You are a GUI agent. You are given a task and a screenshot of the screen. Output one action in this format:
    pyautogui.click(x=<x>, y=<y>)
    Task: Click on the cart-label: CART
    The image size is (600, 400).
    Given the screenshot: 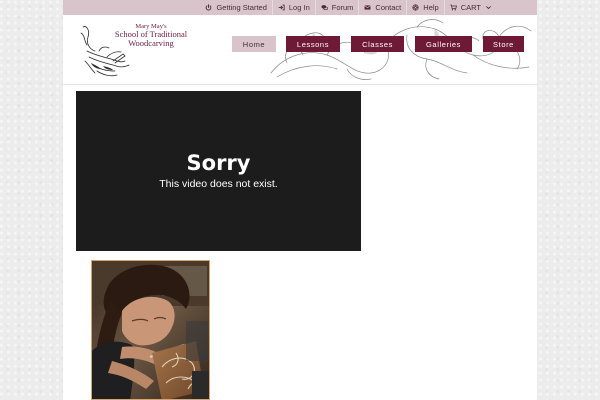 What is the action you would take?
    pyautogui.click(x=470, y=7)
    